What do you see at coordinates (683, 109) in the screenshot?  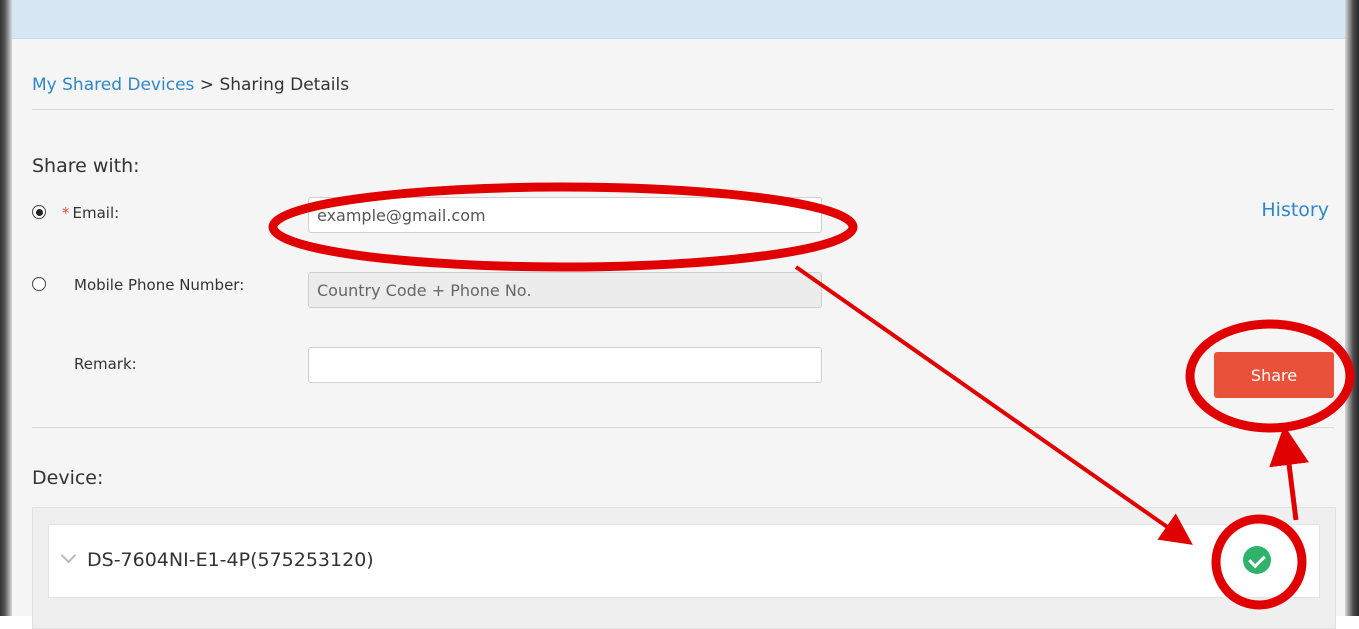 I see `divider-top` at bounding box center [683, 109].